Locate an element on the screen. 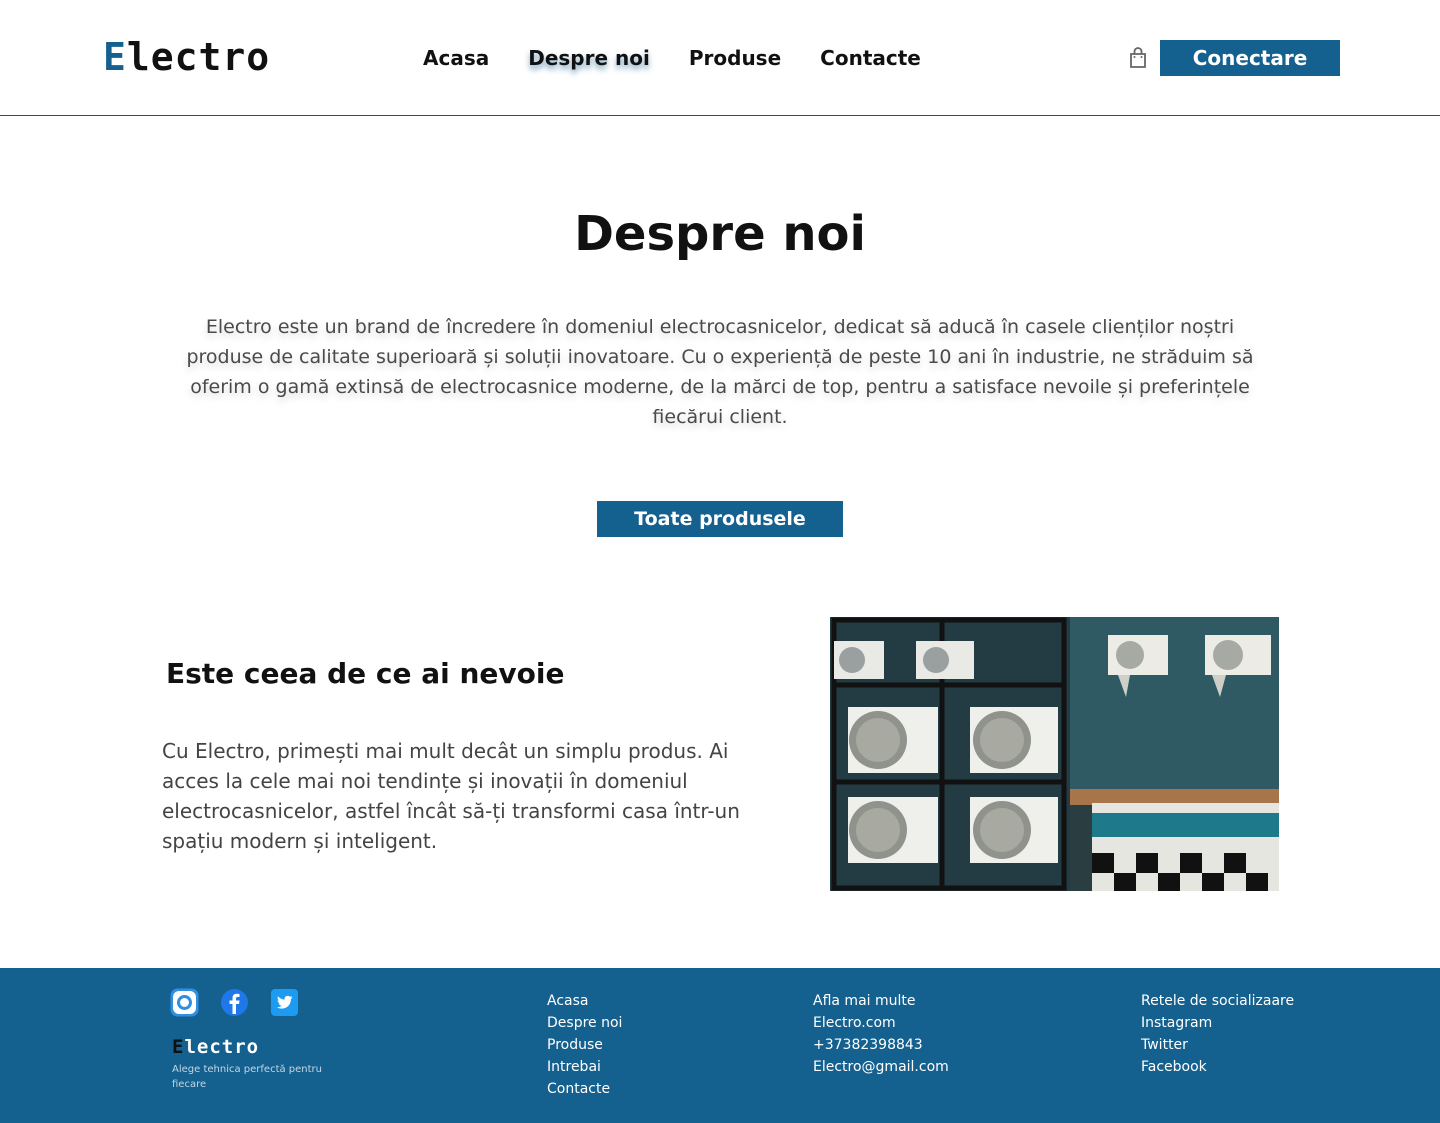  footer-logo-initial: E is located at coordinates (178, 1047).